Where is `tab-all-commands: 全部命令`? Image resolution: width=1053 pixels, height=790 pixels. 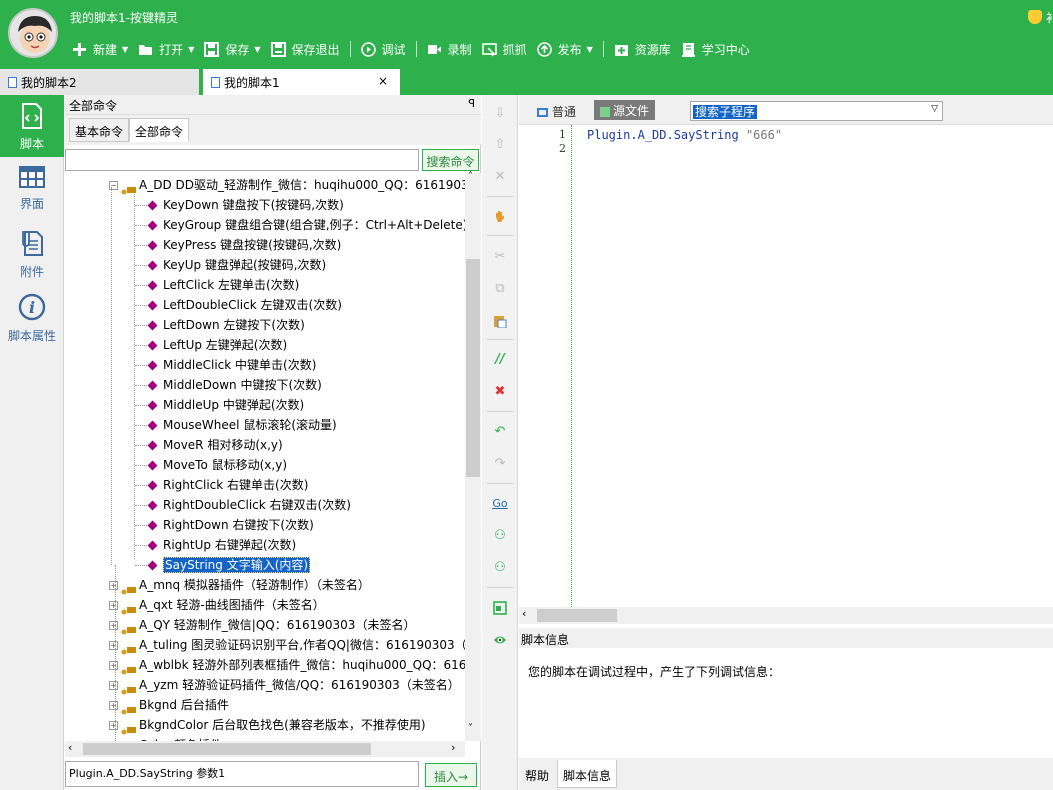 tab-all-commands: 全部命令 is located at coordinates (159, 130).